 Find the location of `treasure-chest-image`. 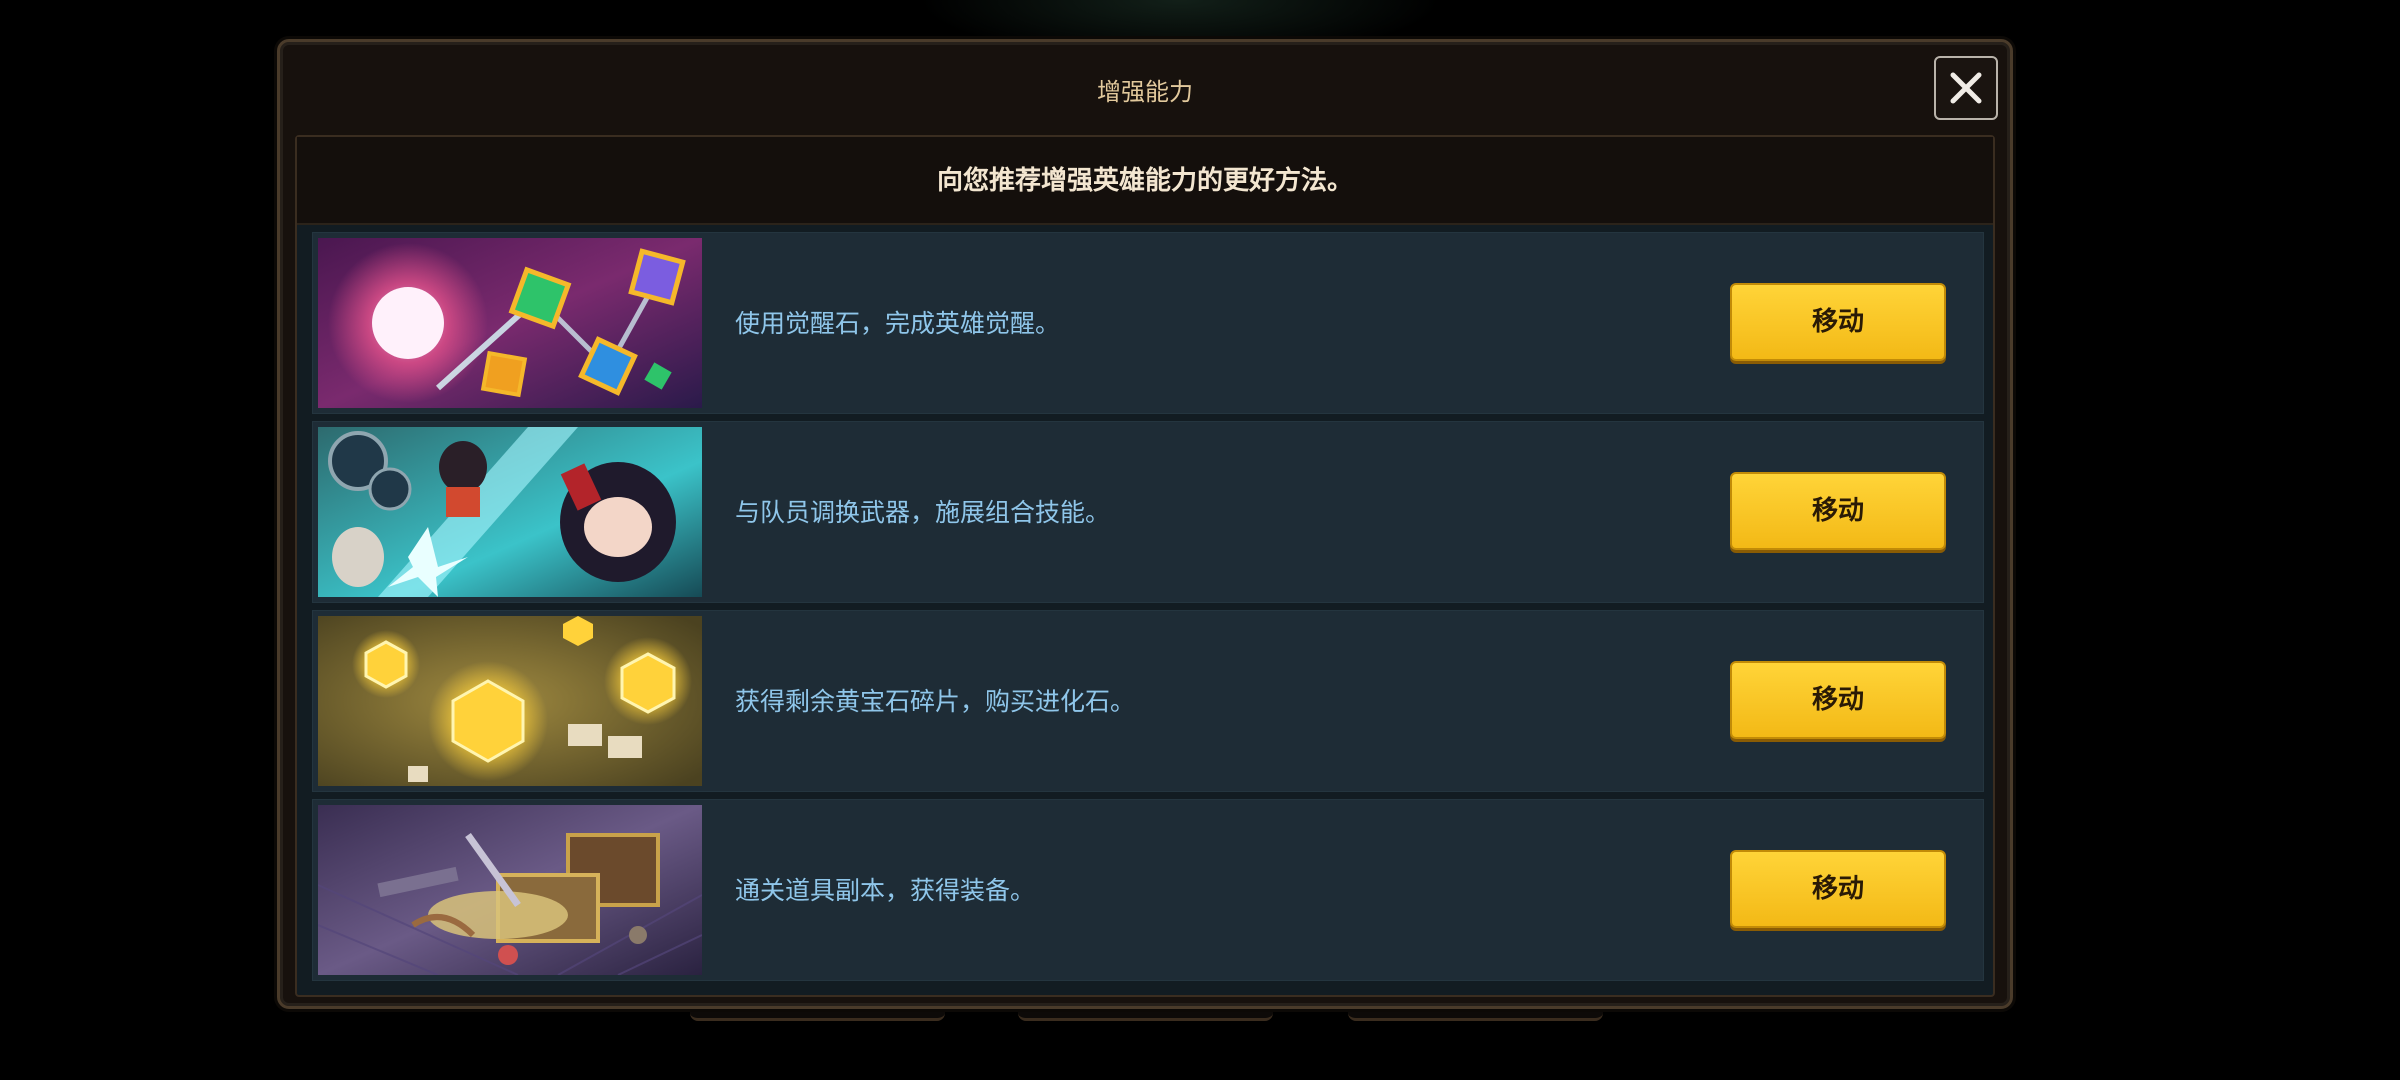

treasure-chest-image is located at coordinates (510, 890).